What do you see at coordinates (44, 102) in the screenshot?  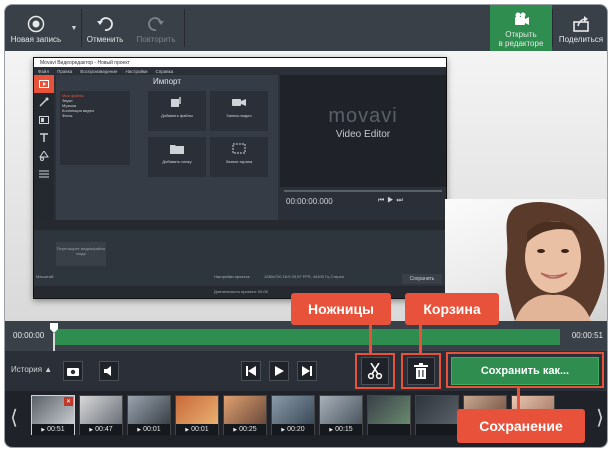 I see `captured-brush-icon` at bounding box center [44, 102].